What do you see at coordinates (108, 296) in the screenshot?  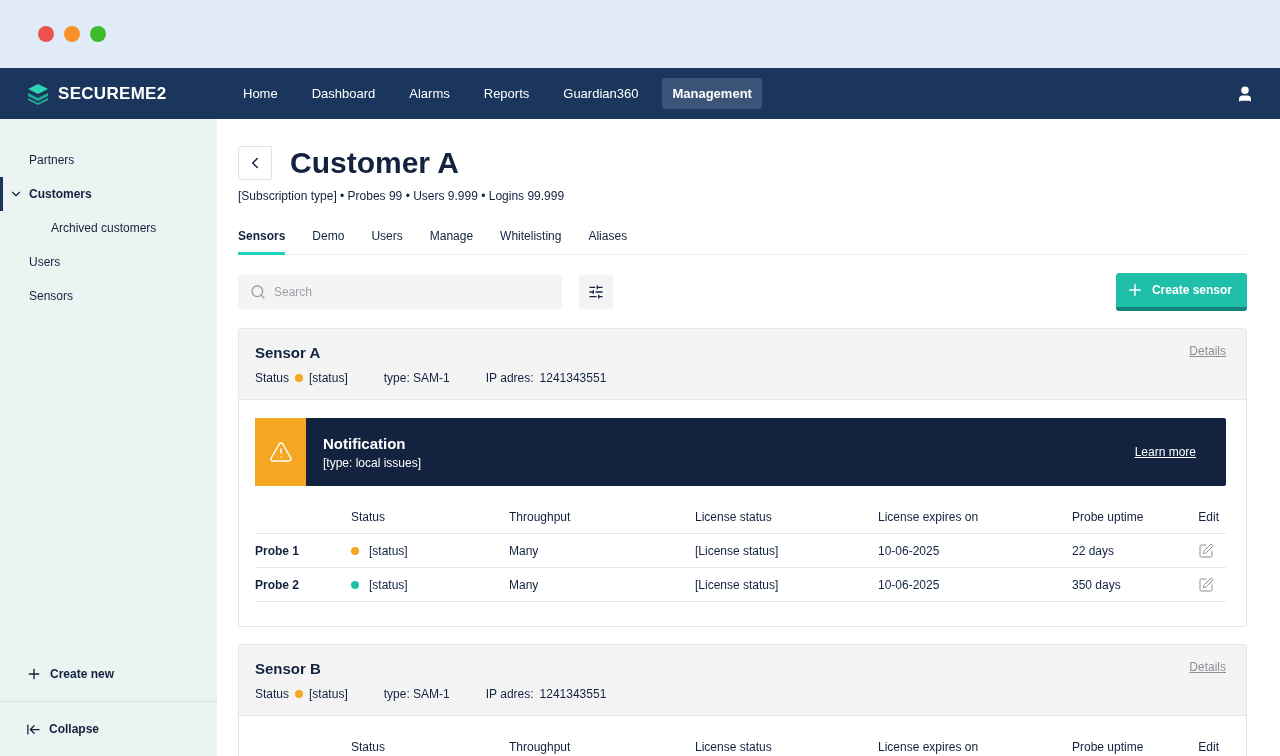 I see `sidebar-item: Sensors` at bounding box center [108, 296].